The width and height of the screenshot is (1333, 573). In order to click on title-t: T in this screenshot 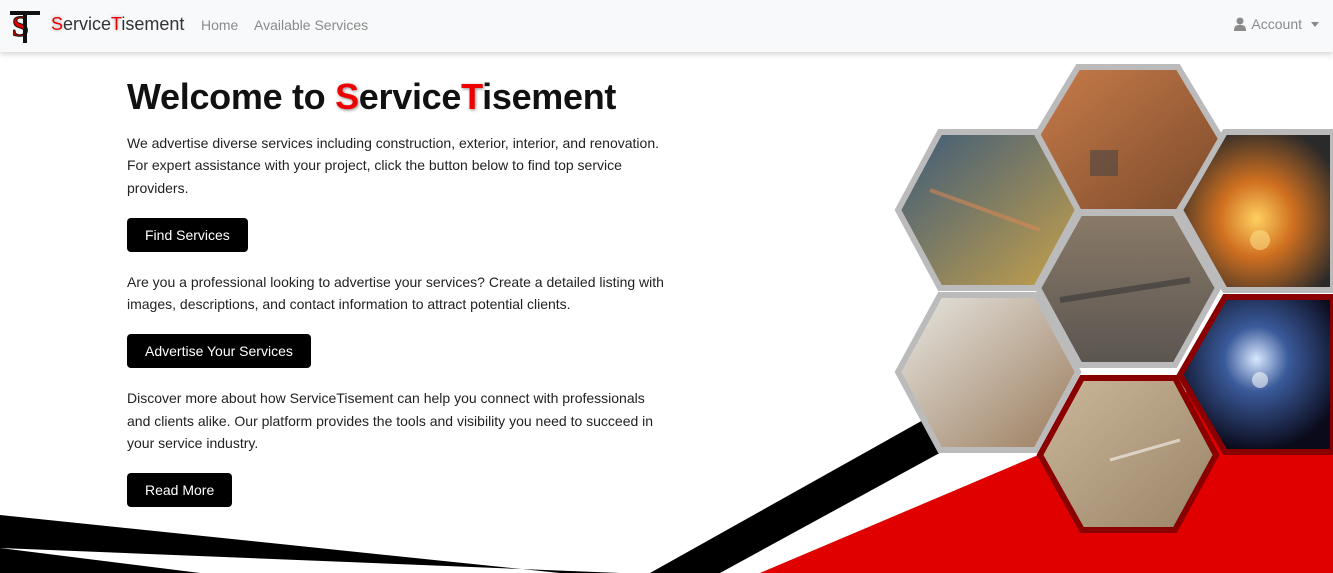, I will do `click(472, 96)`.